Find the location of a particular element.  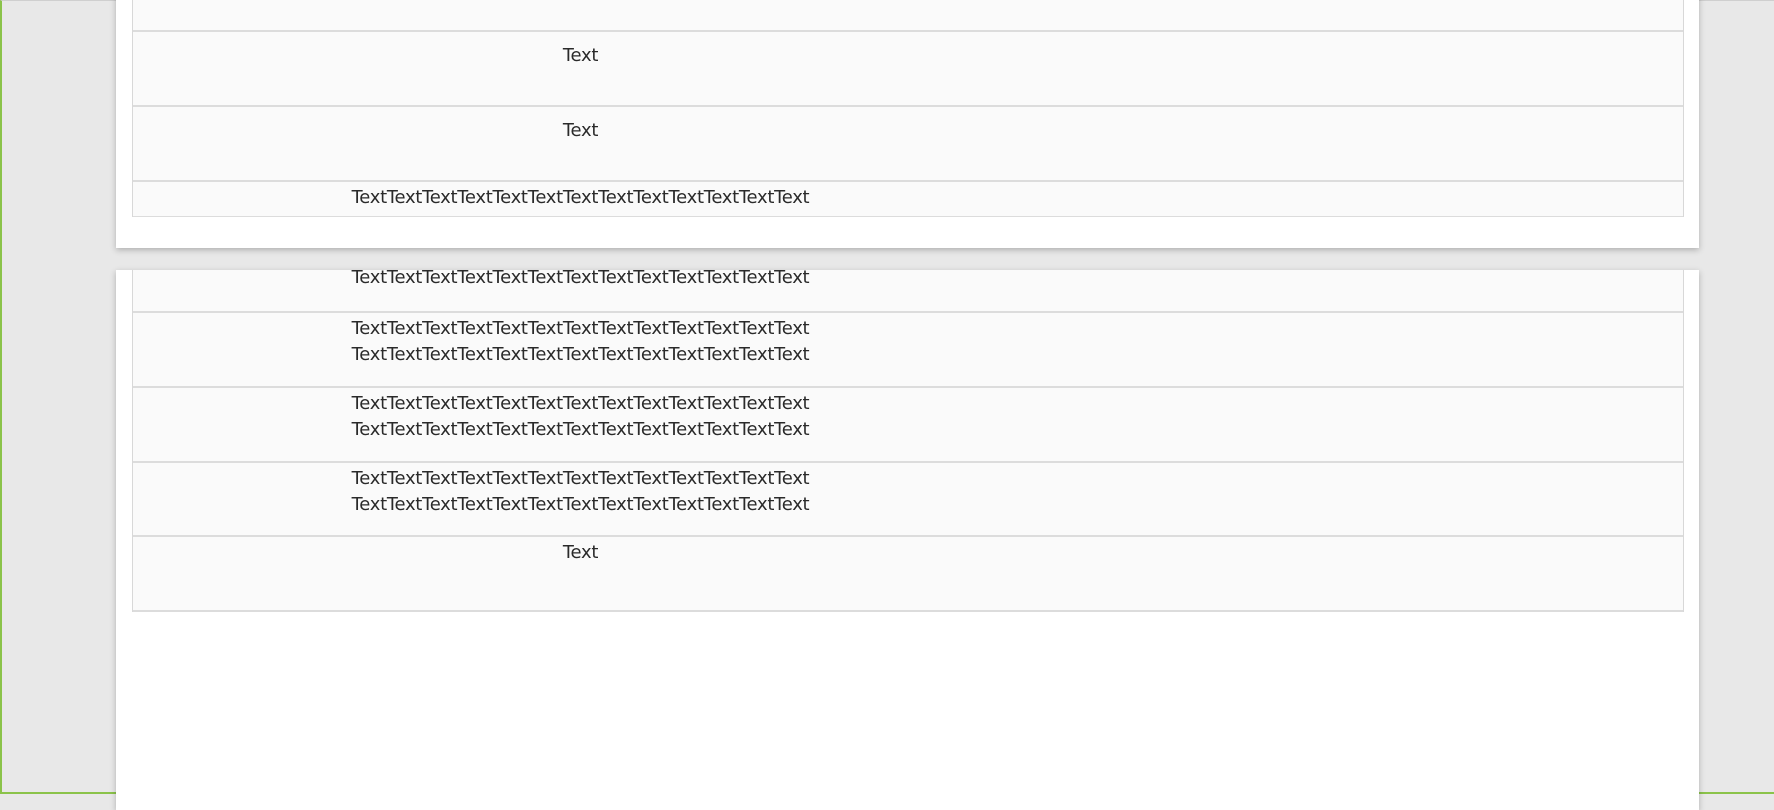

table-row is located at coordinates (908, 16).